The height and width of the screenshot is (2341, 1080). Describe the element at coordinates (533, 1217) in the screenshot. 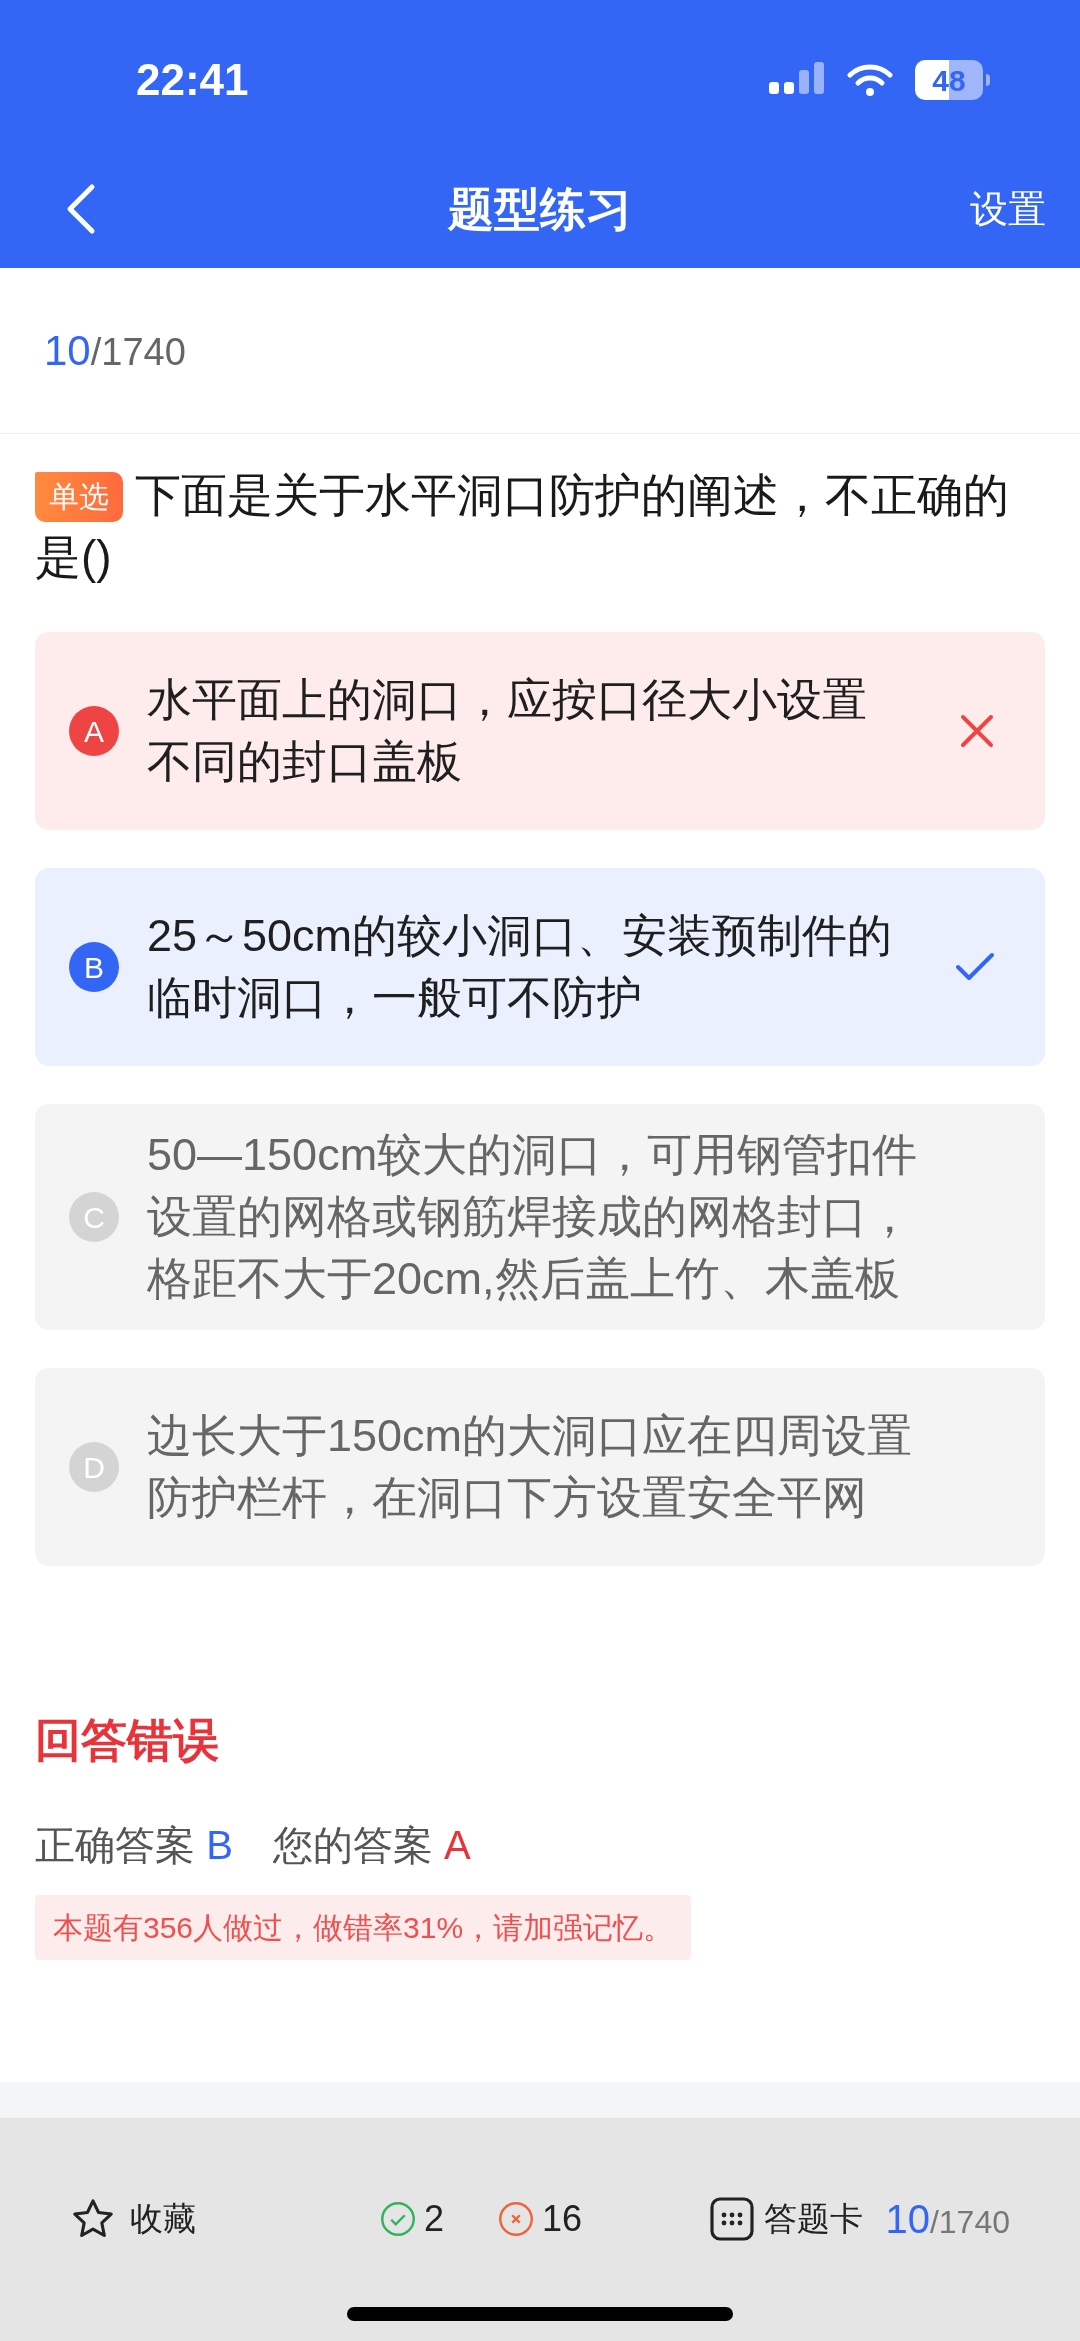

I see `option-text: 50—150cm较大的洞口，可用钢管扣件设置的网格或钢筋焊接成的网格封口，格距不大于20cm,然后盖上竹、木盖板` at that location.